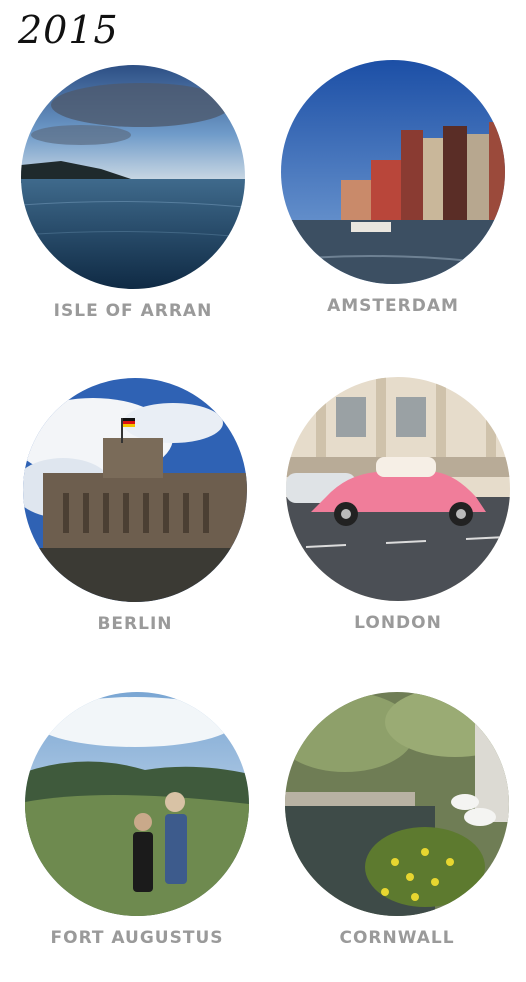 This screenshot has width=526, height=982. Describe the element at coordinates (397, 804) in the screenshot. I see `photo-cornwall` at that location.